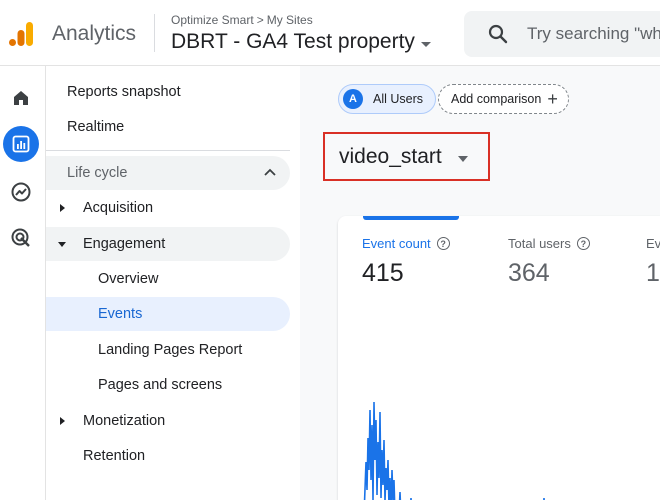  Describe the element at coordinates (270, 172) in the screenshot. I see `chevron-up-icon` at that location.